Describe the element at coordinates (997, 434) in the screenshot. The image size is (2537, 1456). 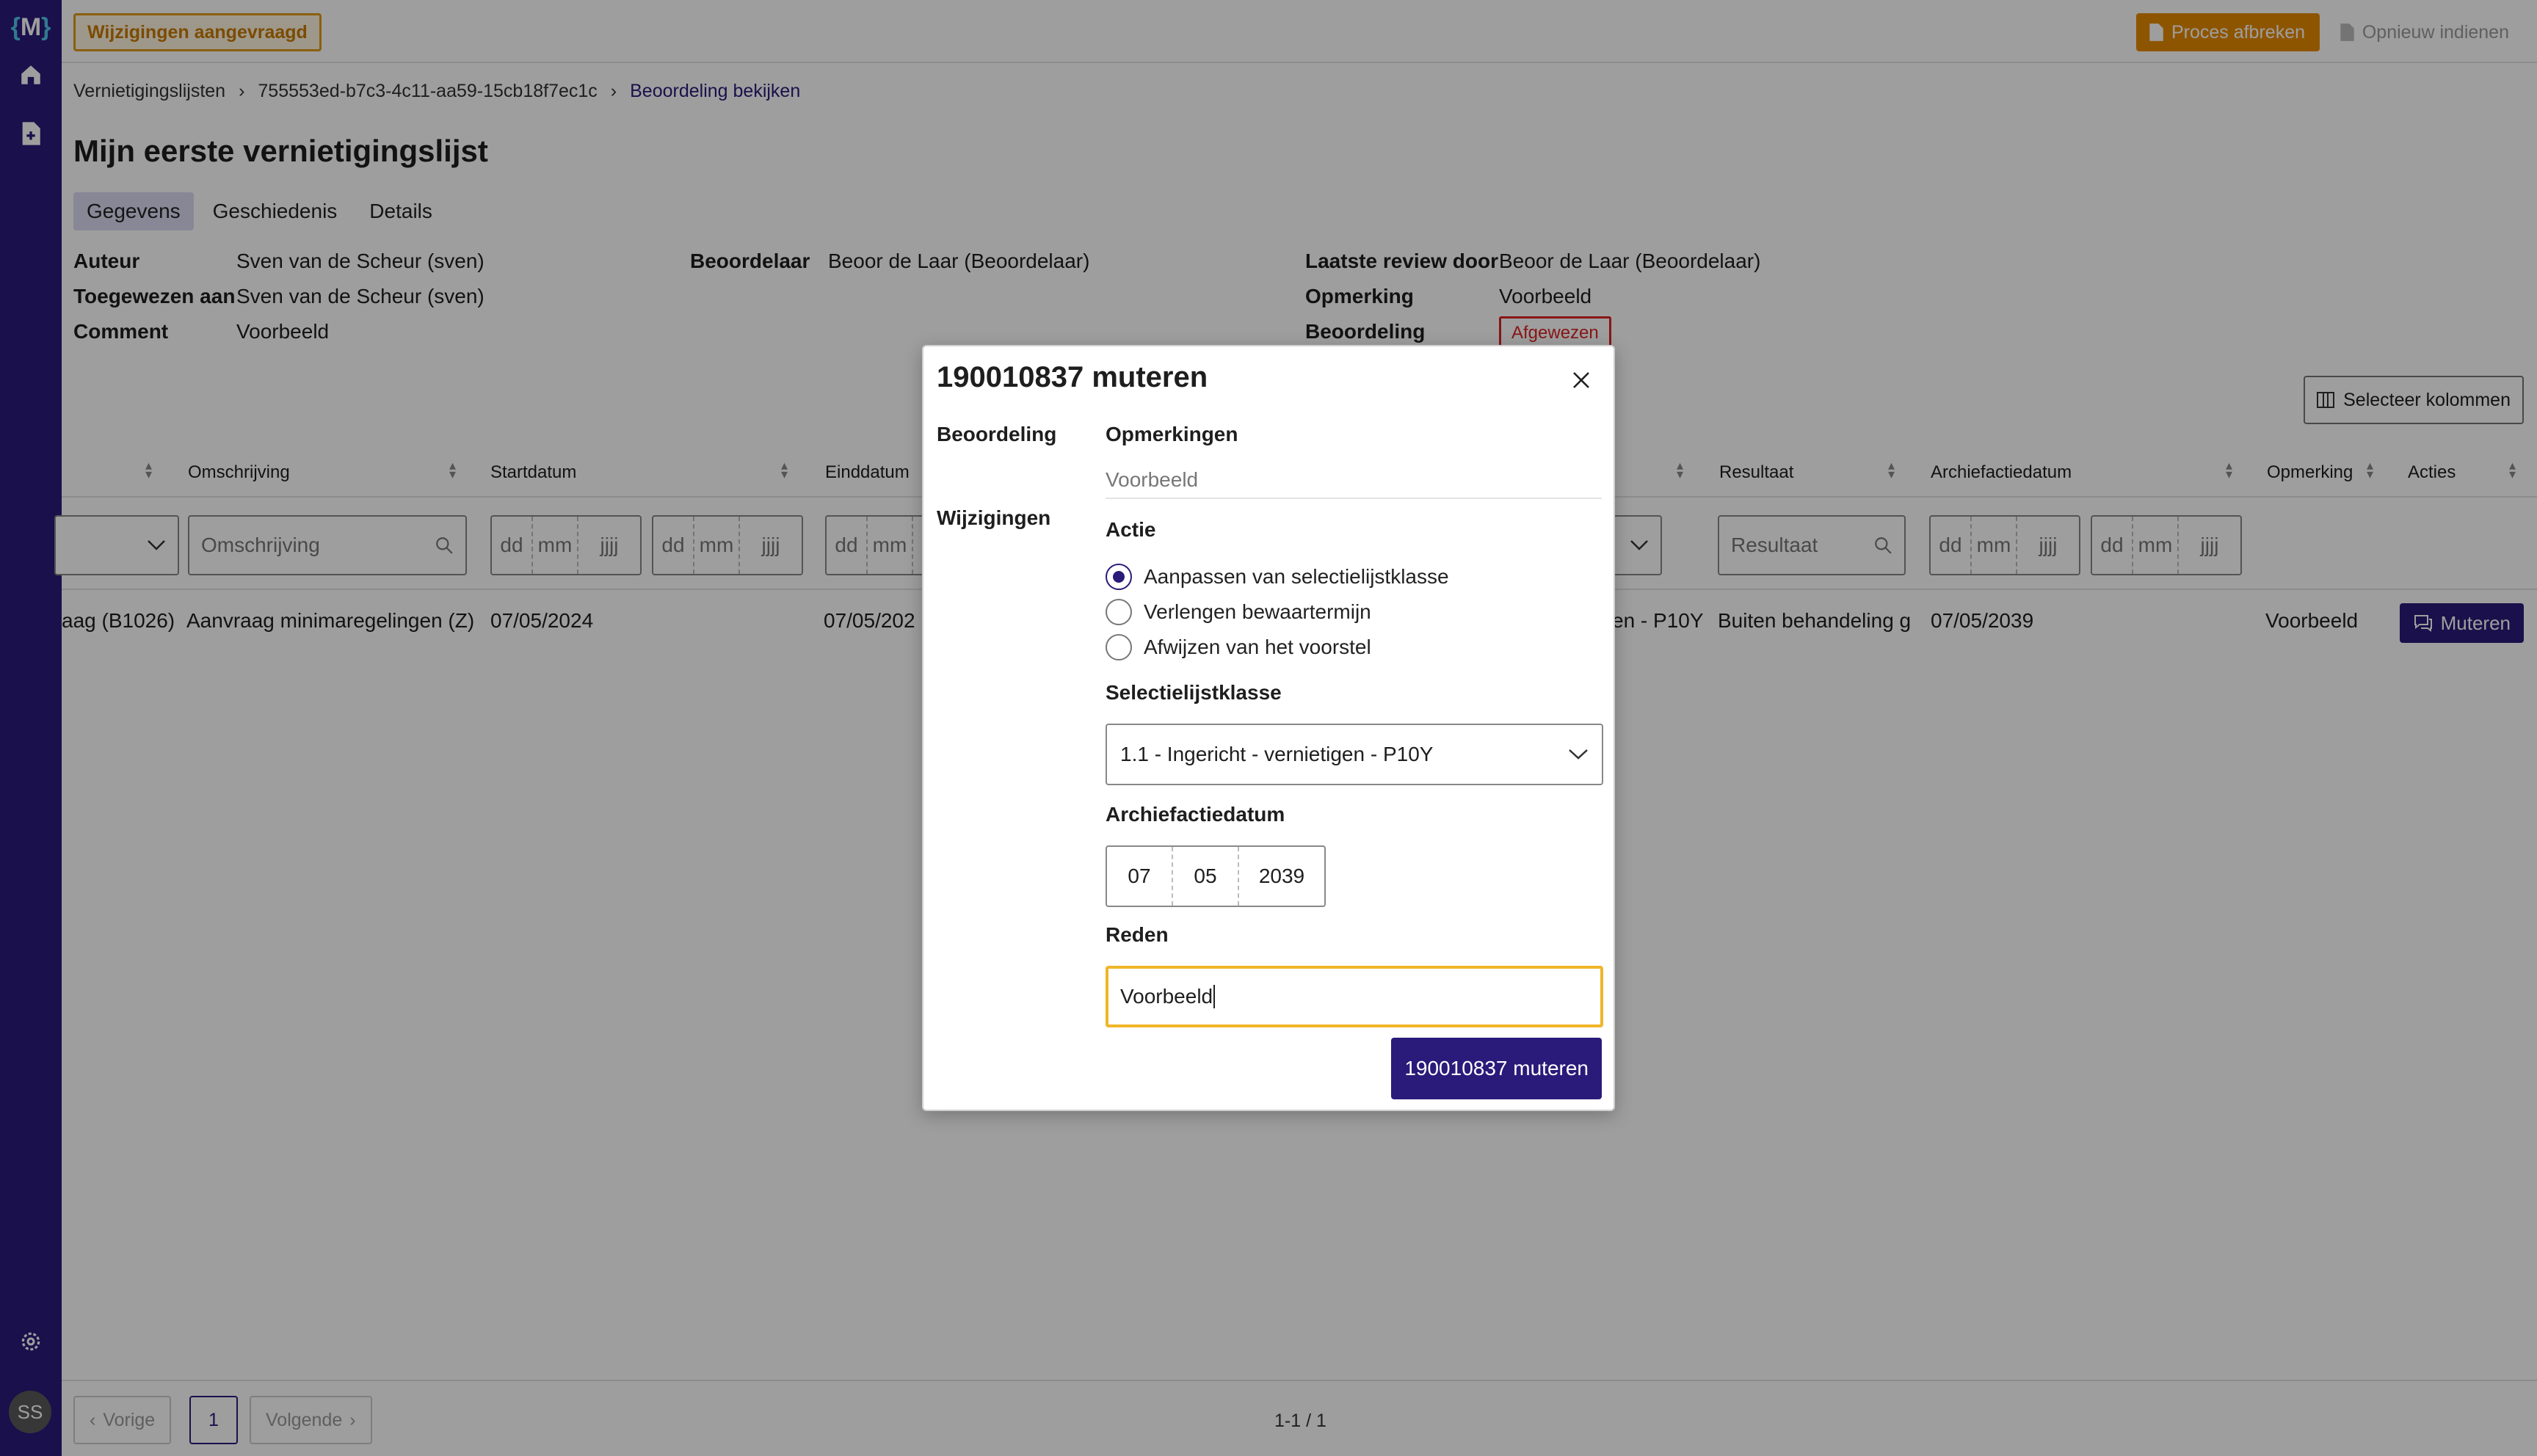
I see `section-beoordeling: Beoordeling` at that location.